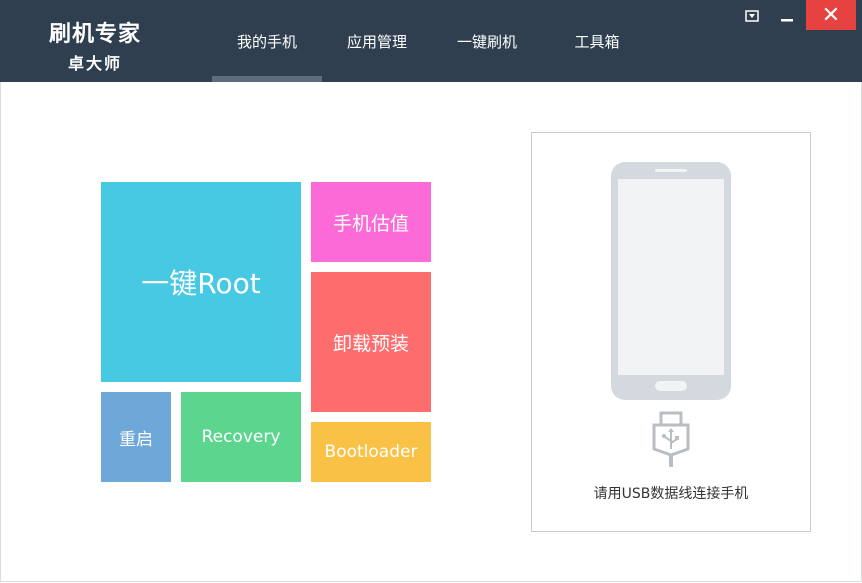 This screenshot has height=583, width=862. I want to click on close-icon: ✕, so click(831, 15).